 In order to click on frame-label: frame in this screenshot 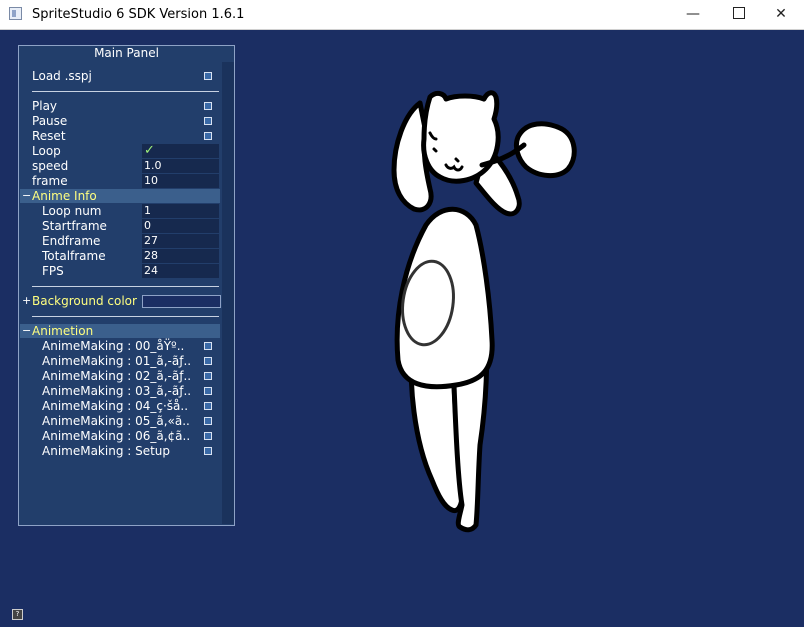, I will do `click(50, 181)`.